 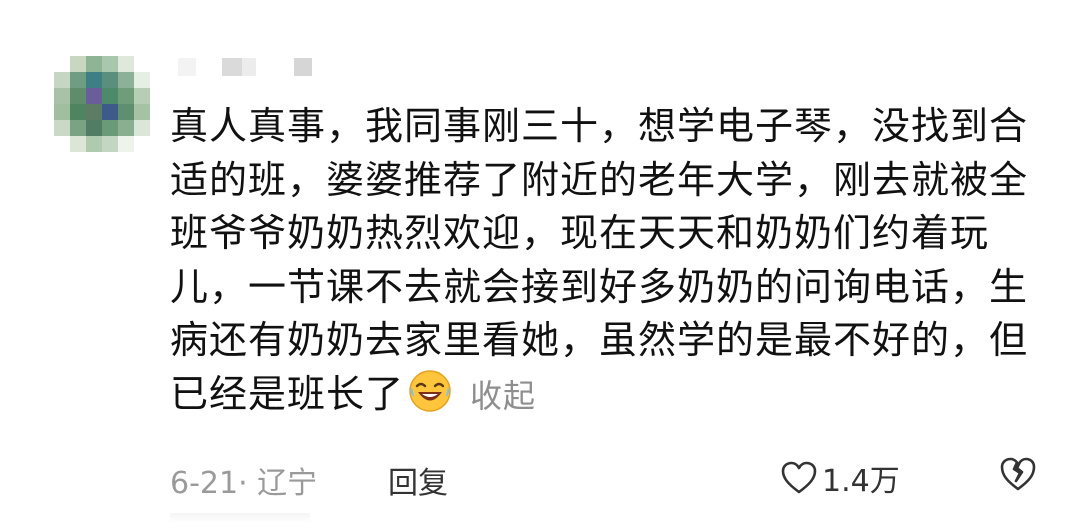 I want to click on divider, so click(x=240, y=518).